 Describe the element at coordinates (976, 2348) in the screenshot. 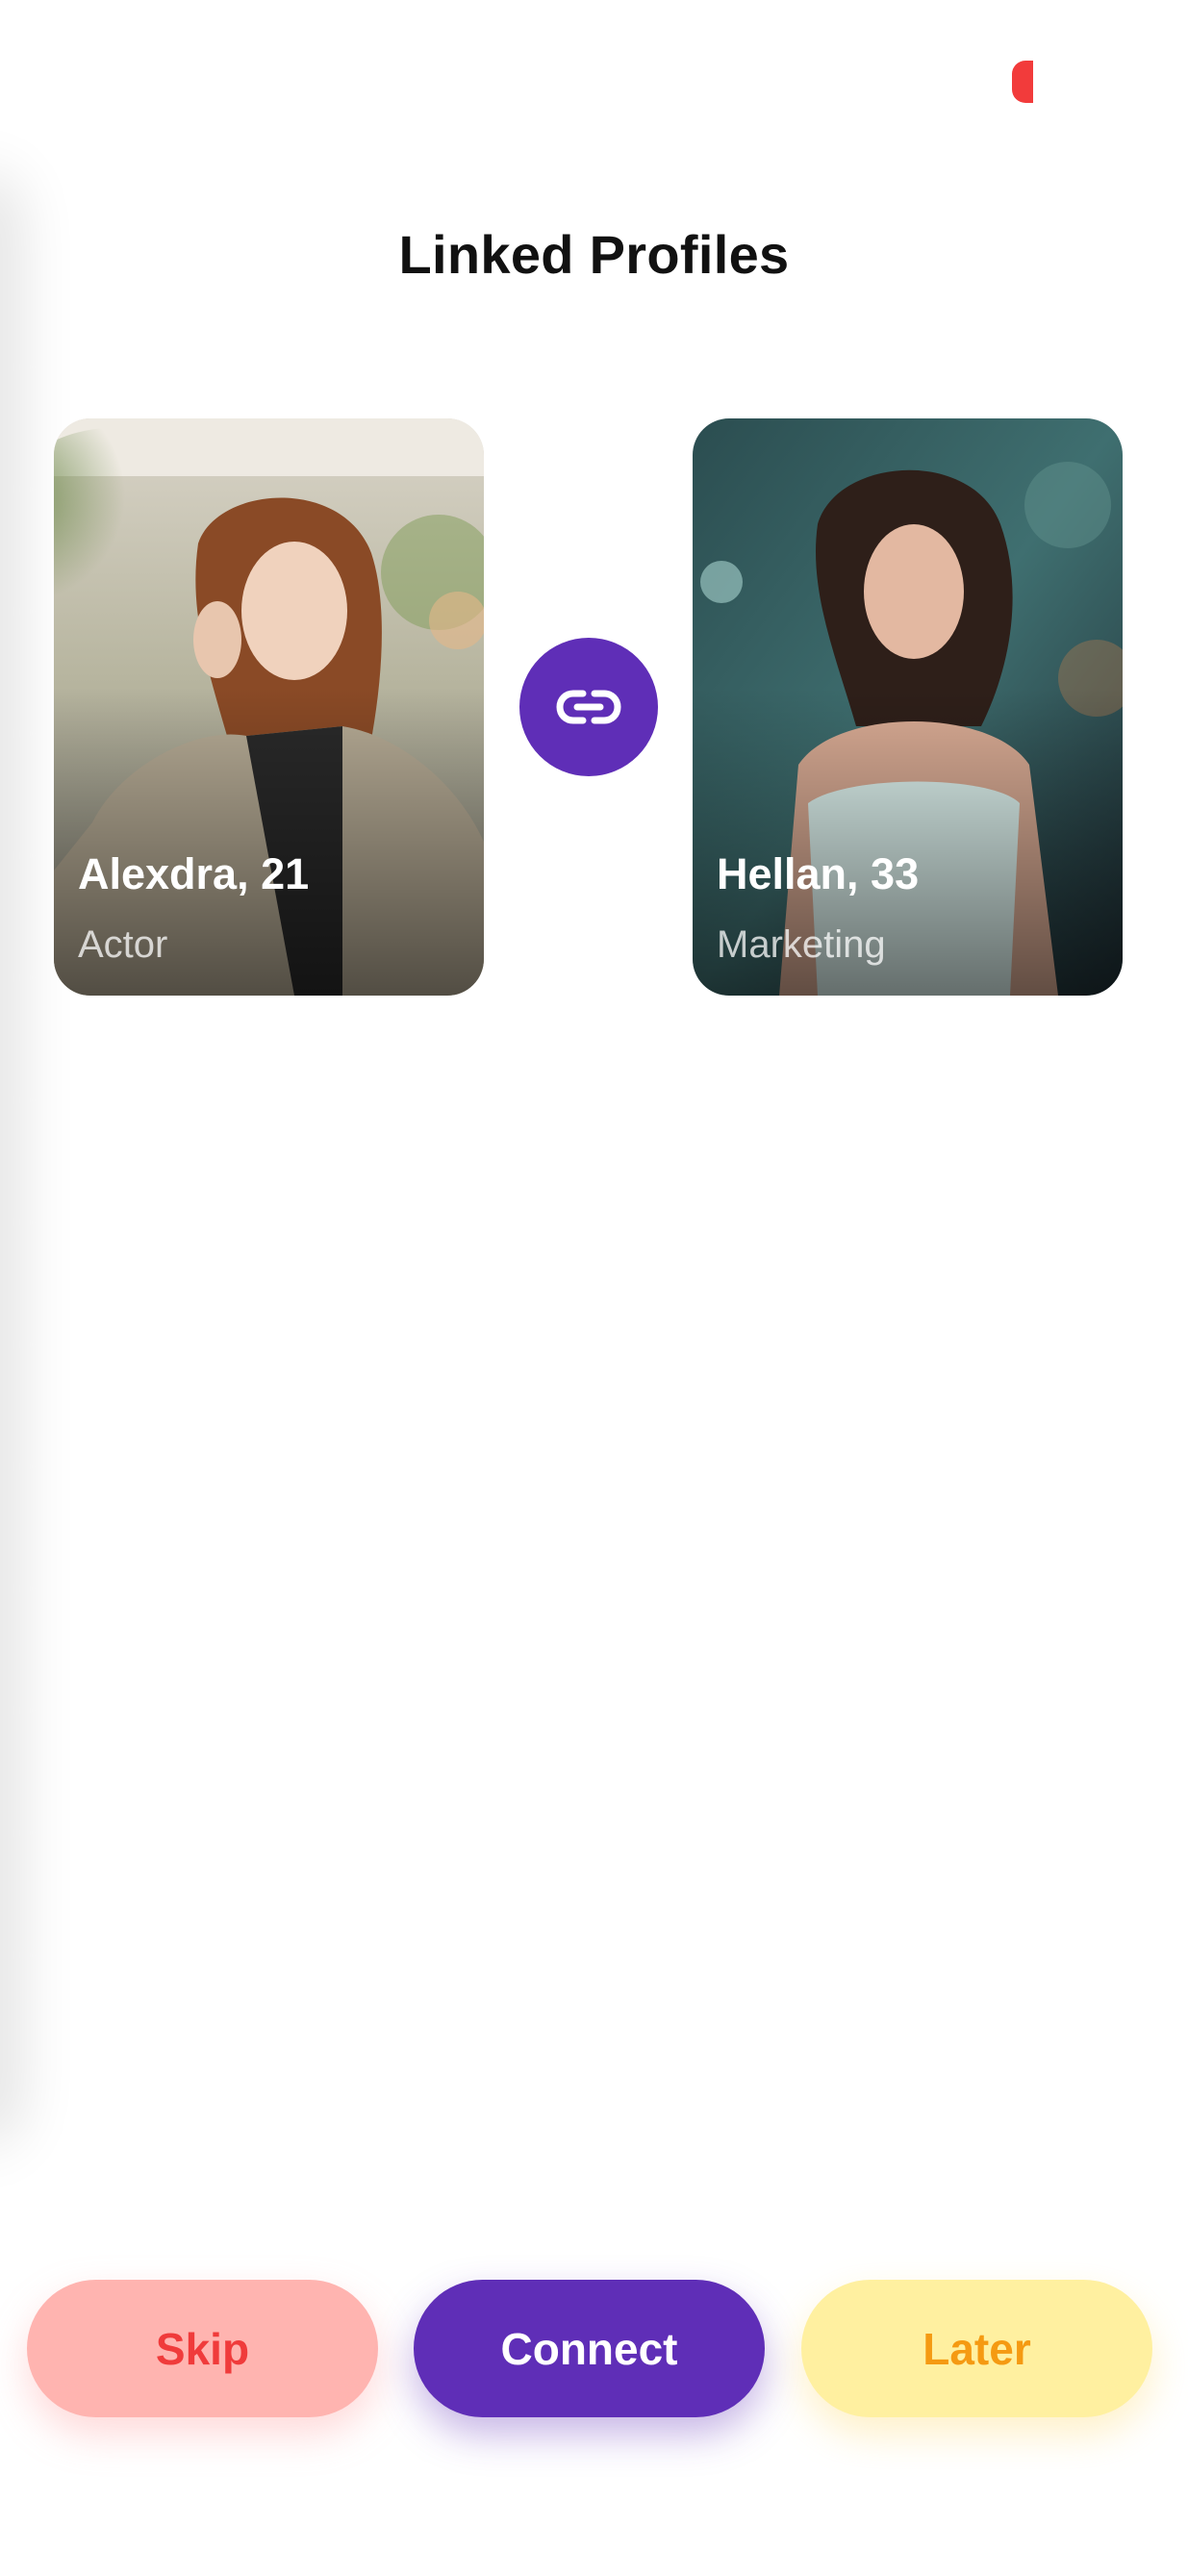

I see `later-button: Later` at that location.